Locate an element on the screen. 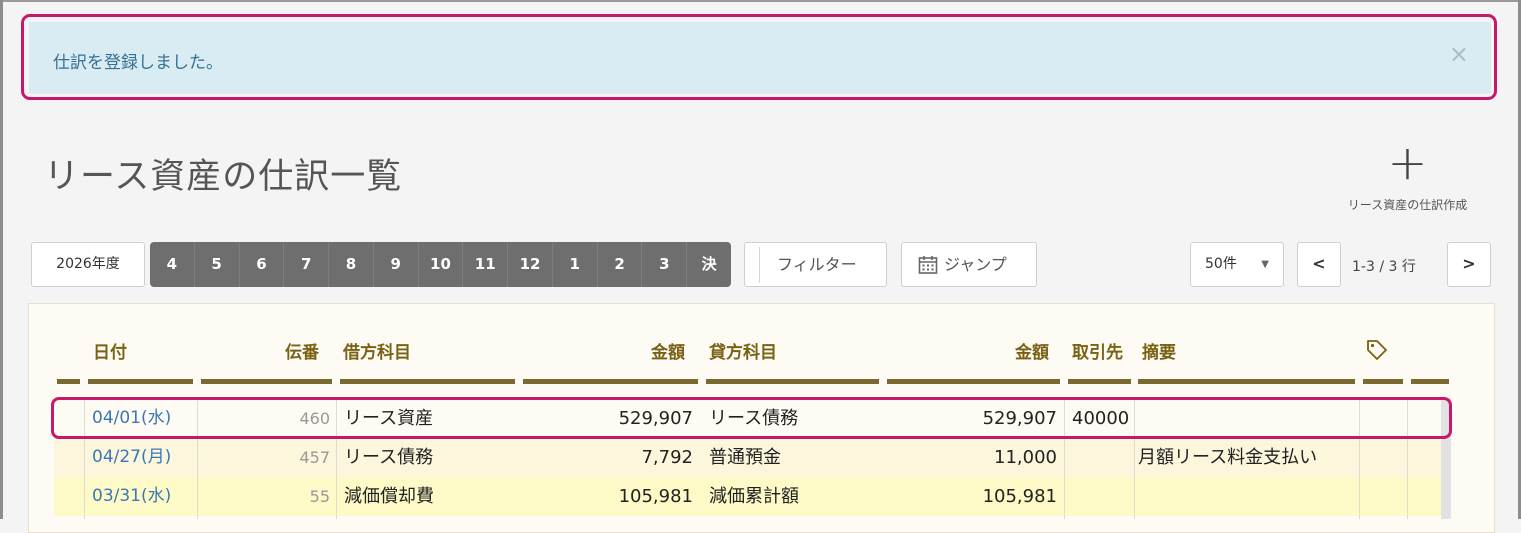  header-credit-account: 貸方科目 is located at coordinates (743, 350).